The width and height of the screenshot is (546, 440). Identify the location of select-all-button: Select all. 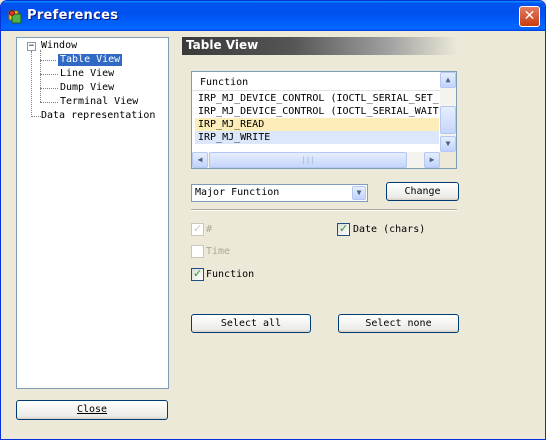
(251, 323).